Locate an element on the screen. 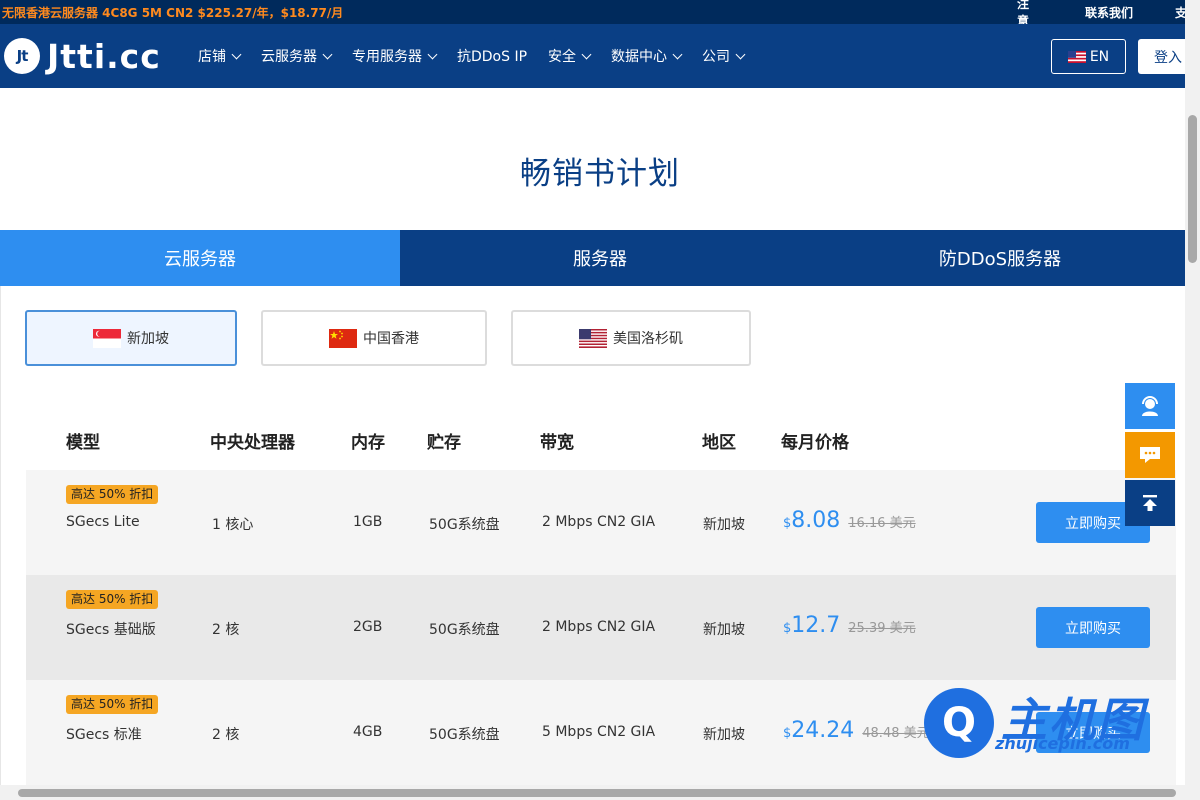  nav-item-security: 安全 is located at coordinates (570, 56).